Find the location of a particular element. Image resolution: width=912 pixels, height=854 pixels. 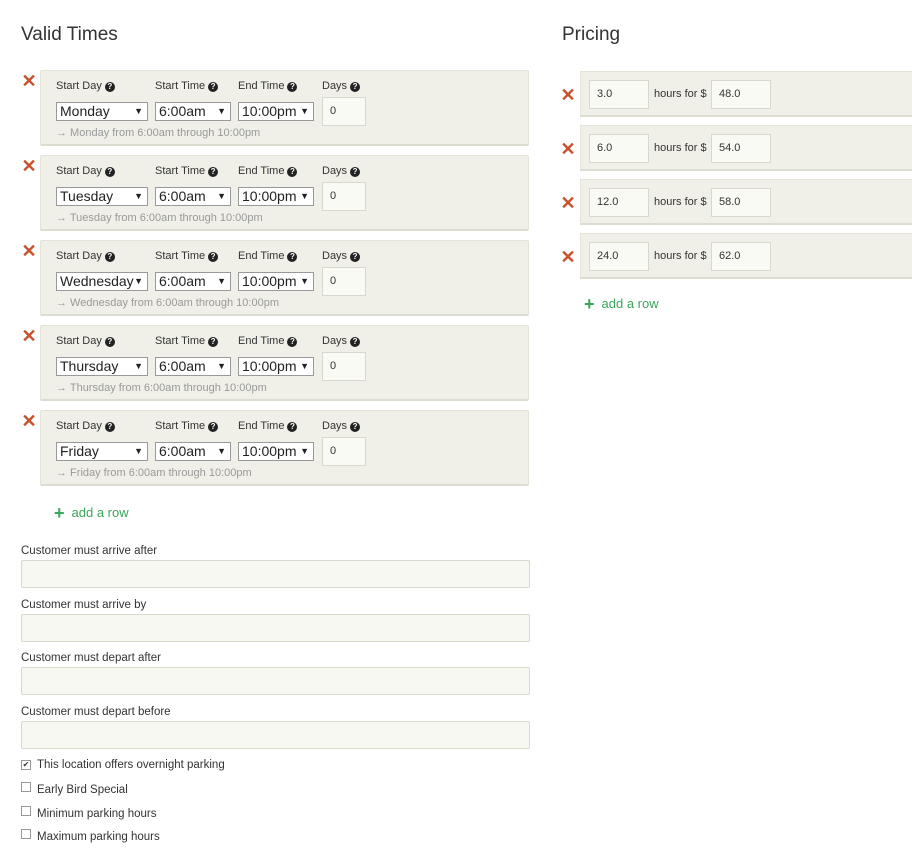

hours-input: 3.0 is located at coordinates (619, 94).